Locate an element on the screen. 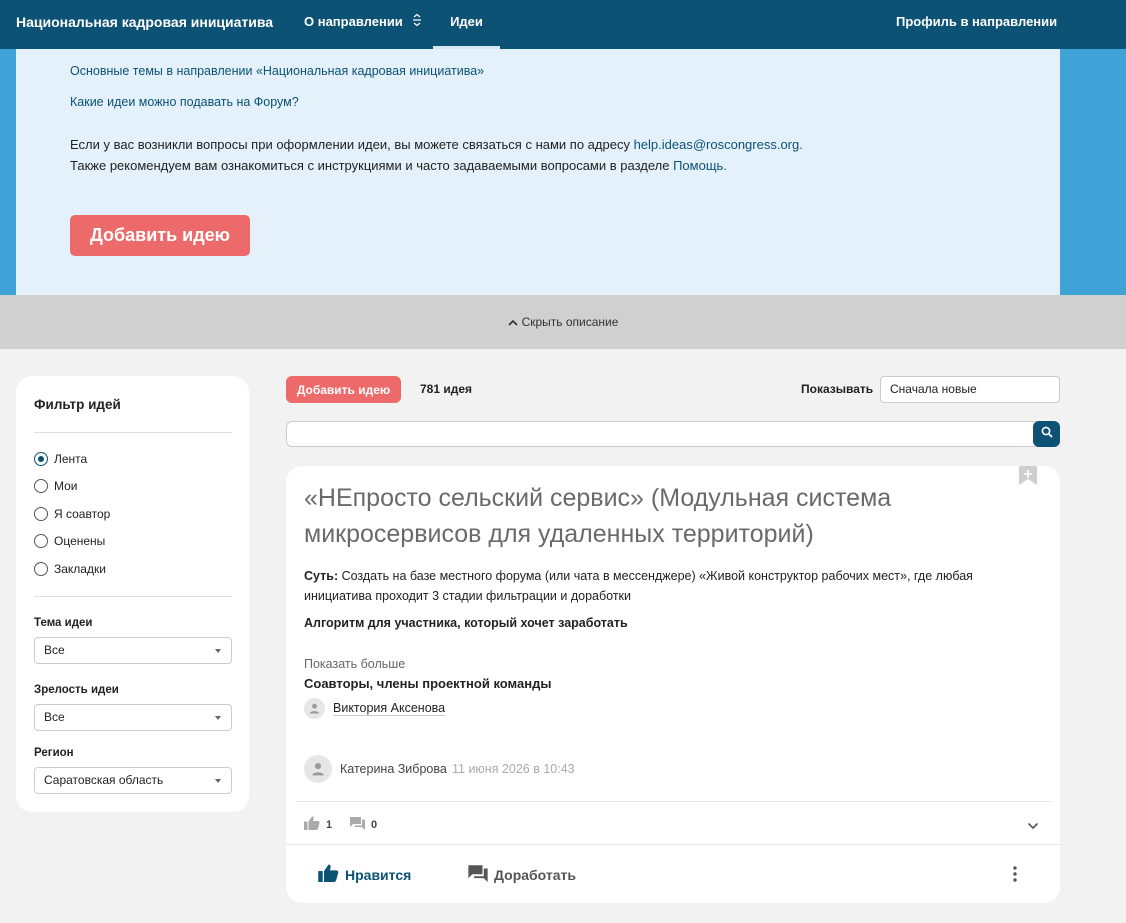 This screenshot has width=1126, height=923. add-idea-button-large: Добавить идею is located at coordinates (160, 235).